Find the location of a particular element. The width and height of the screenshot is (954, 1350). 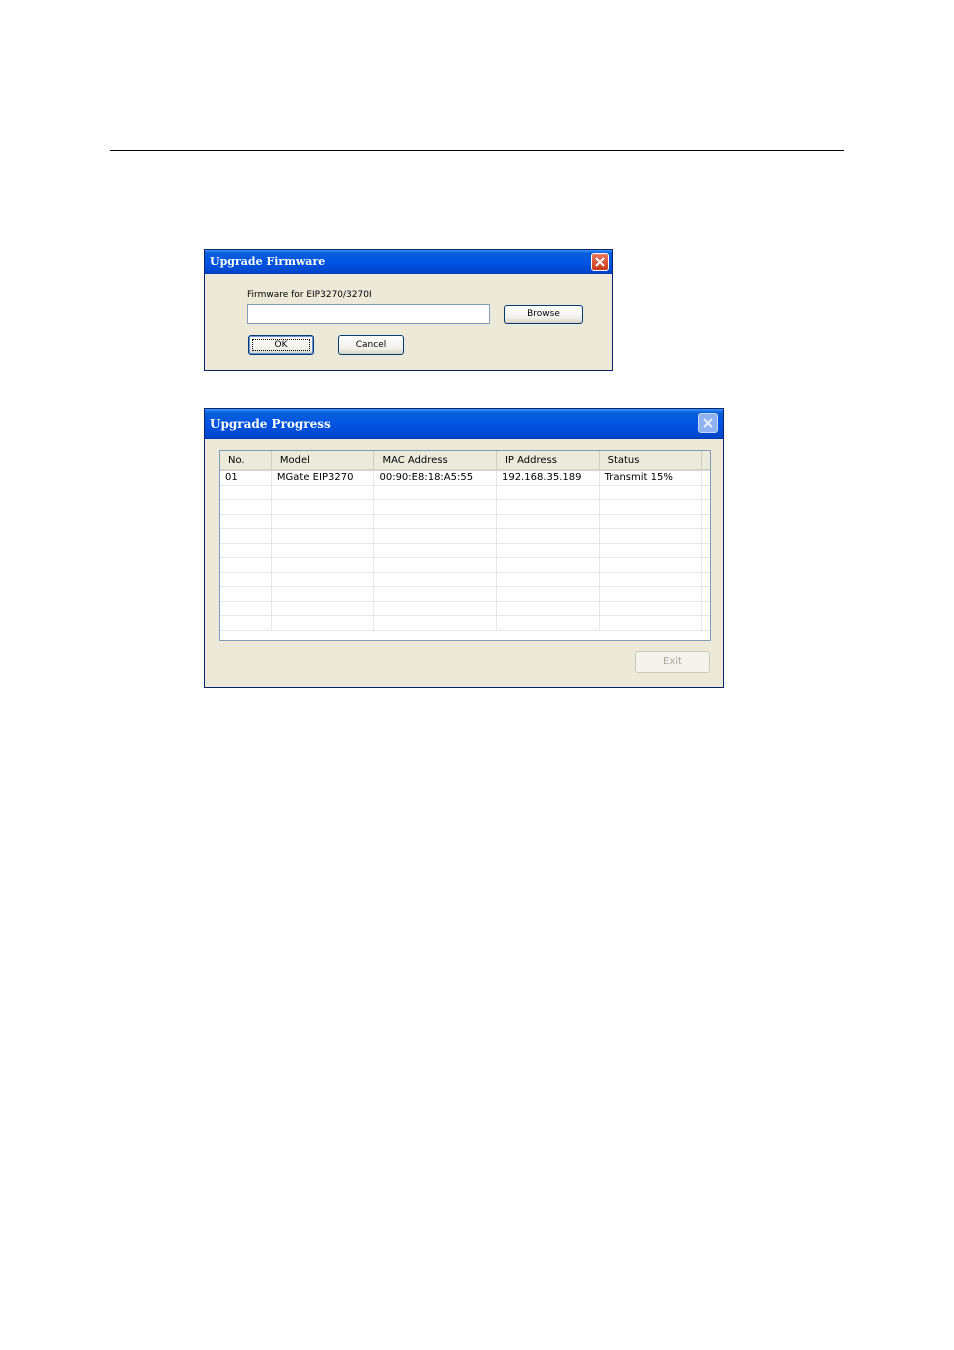

dialog-title: Upgrade Progress is located at coordinates (464, 424).